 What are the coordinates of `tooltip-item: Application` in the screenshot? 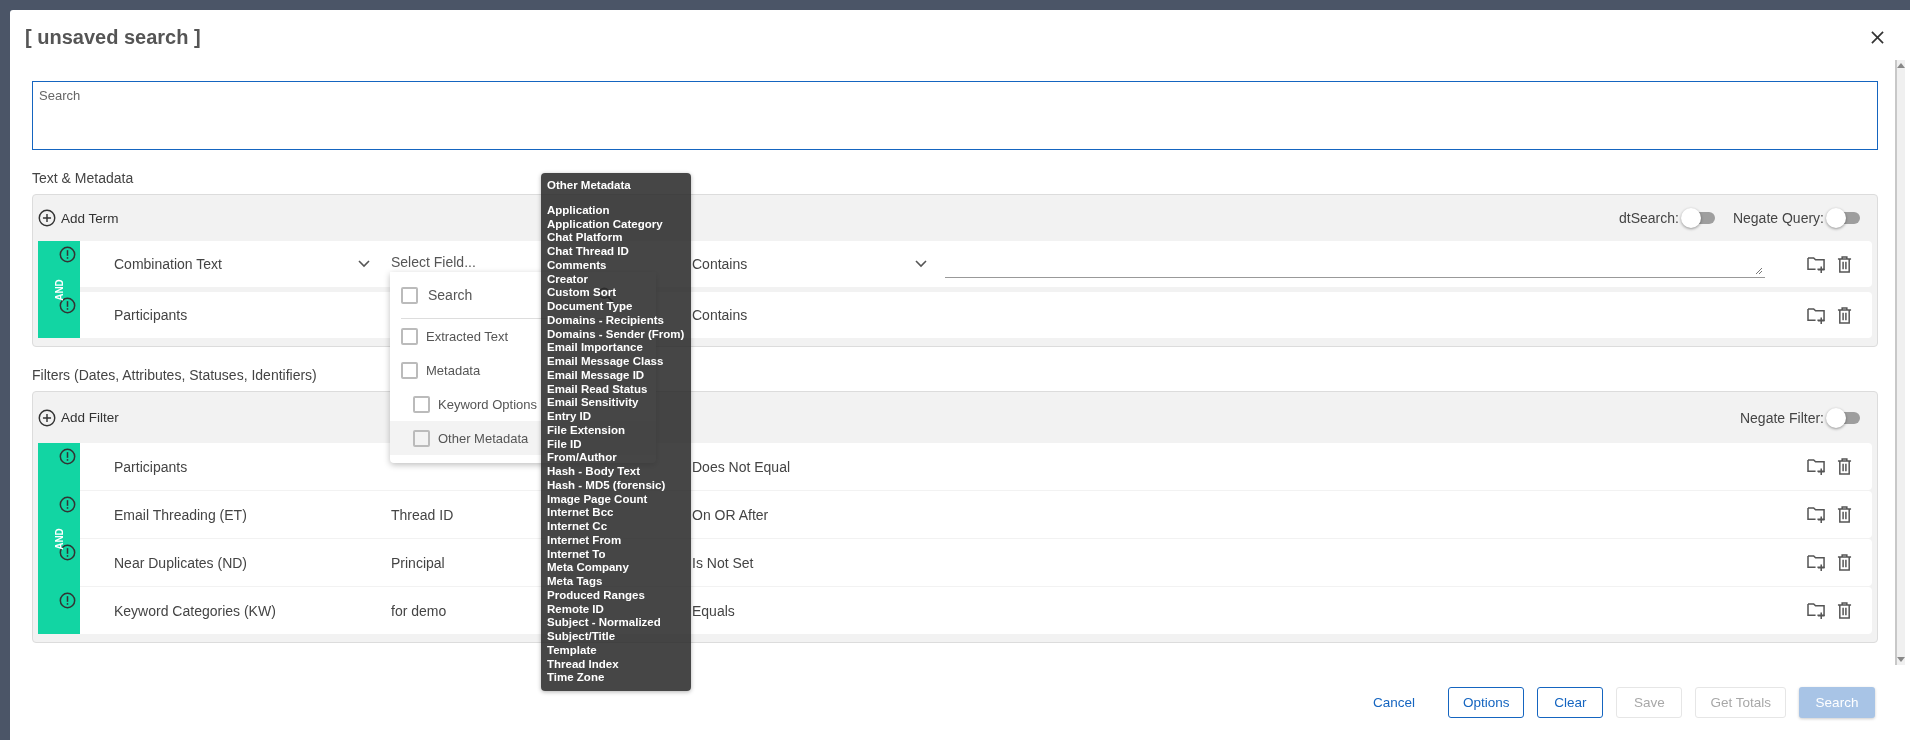 It's located at (579, 210).